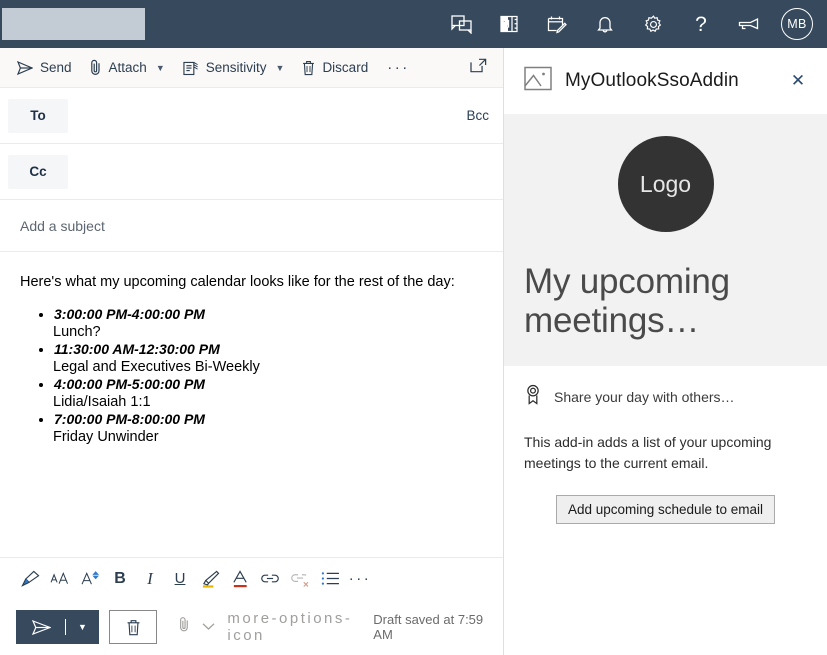 This screenshot has height=655, width=827. I want to click on avatar: MB, so click(797, 24).